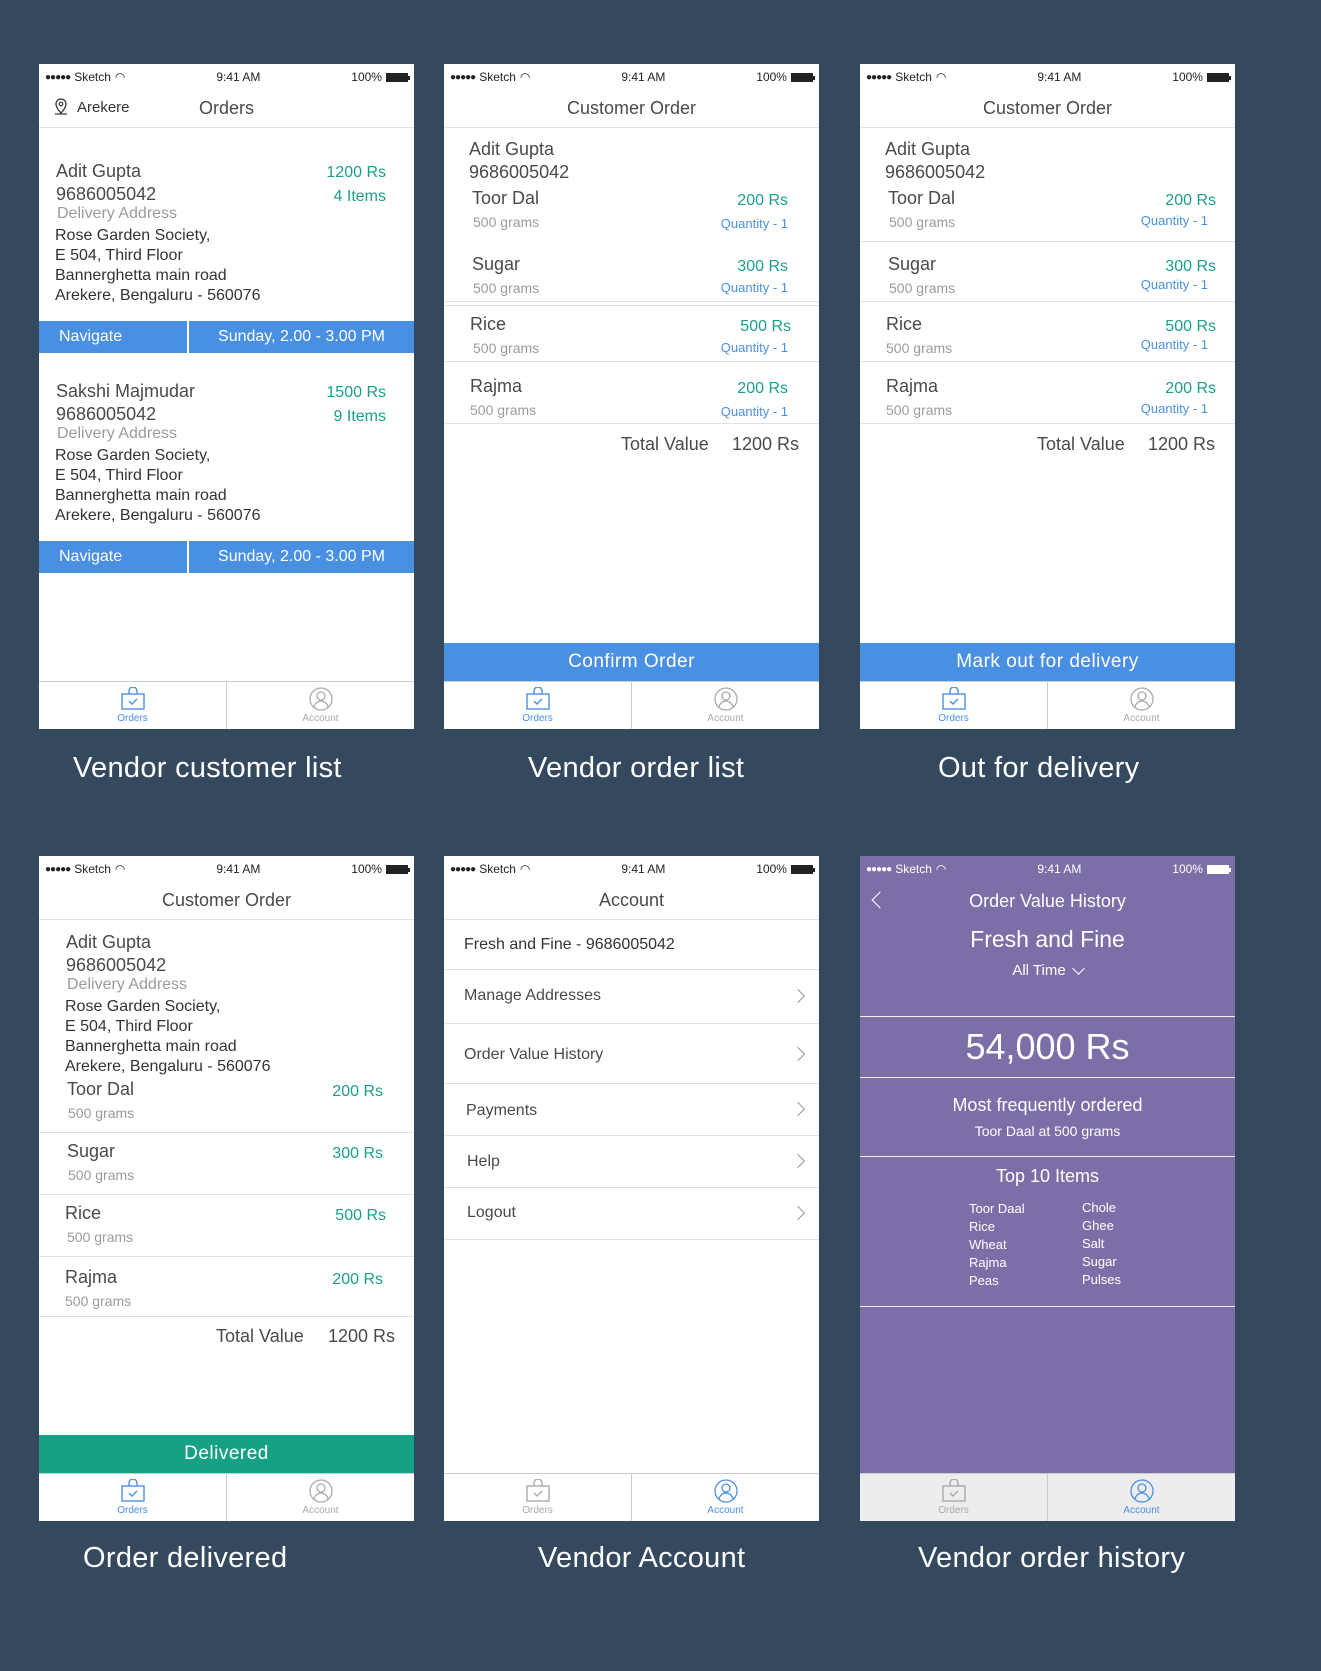  What do you see at coordinates (1047, 939) in the screenshot?
I see `store-name: Fresh and Fine` at bounding box center [1047, 939].